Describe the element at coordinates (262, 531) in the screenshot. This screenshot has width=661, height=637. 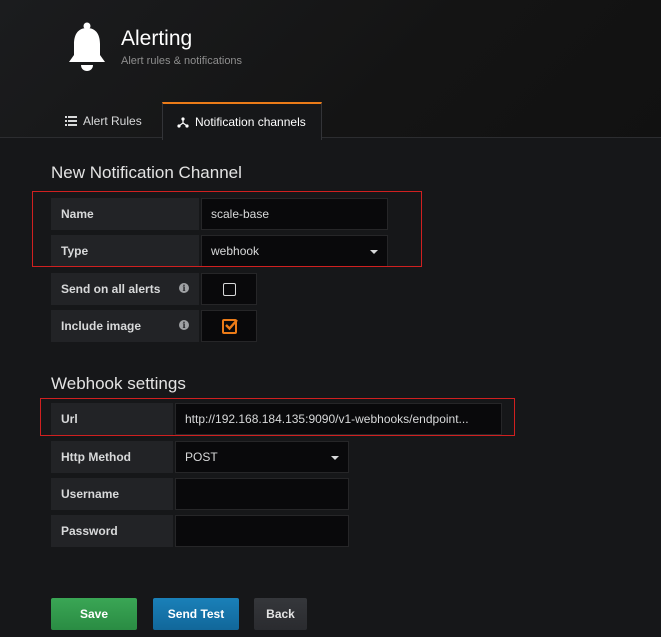
I see `password-input` at that location.